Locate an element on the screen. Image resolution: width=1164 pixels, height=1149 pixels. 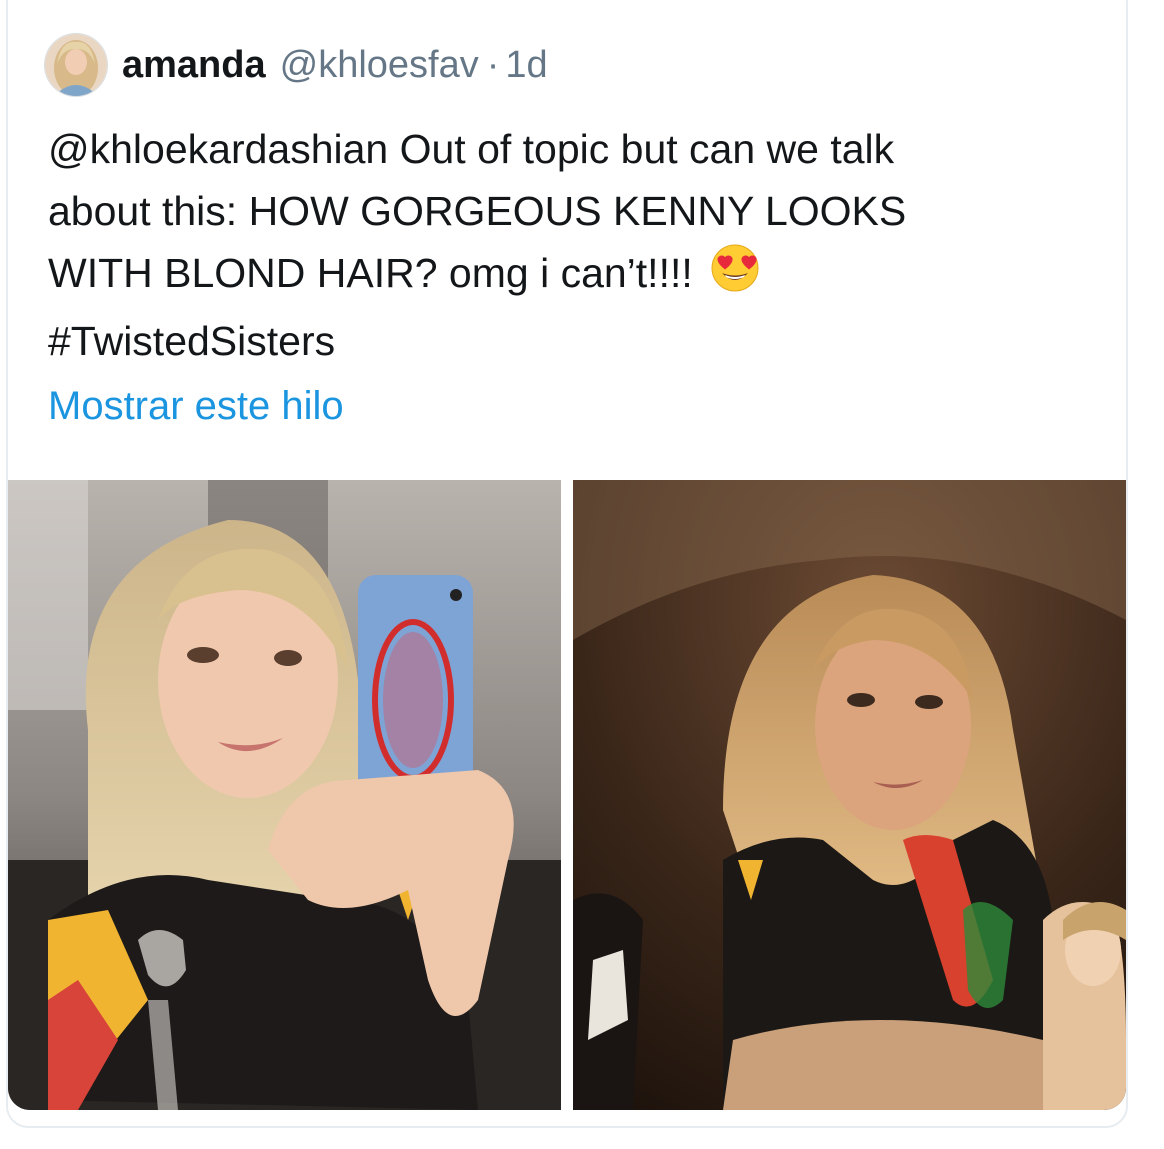
tweet-text-line: about this: HOW GORGEOUS KENNY LOOKS is located at coordinates (477, 211).